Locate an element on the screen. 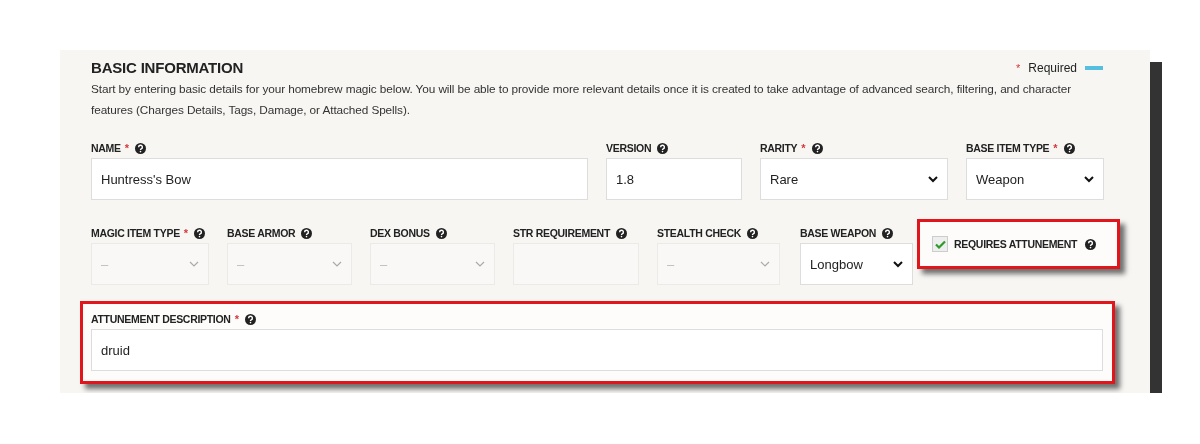 The width and height of the screenshot is (1200, 444). field-label: NAME is located at coordinates (106, 148).